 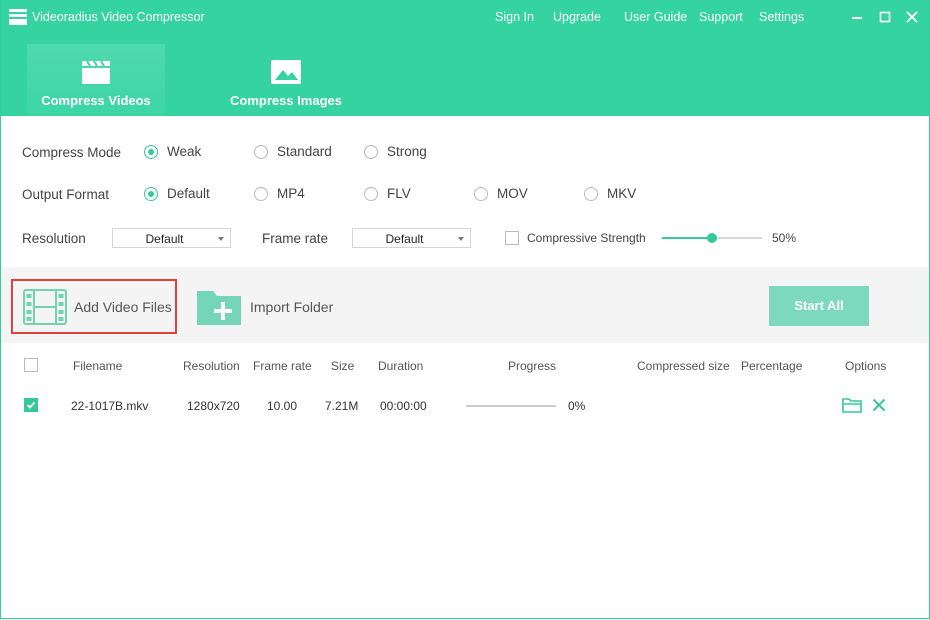 I want to click on close-icon, so click(x=912, y=17).